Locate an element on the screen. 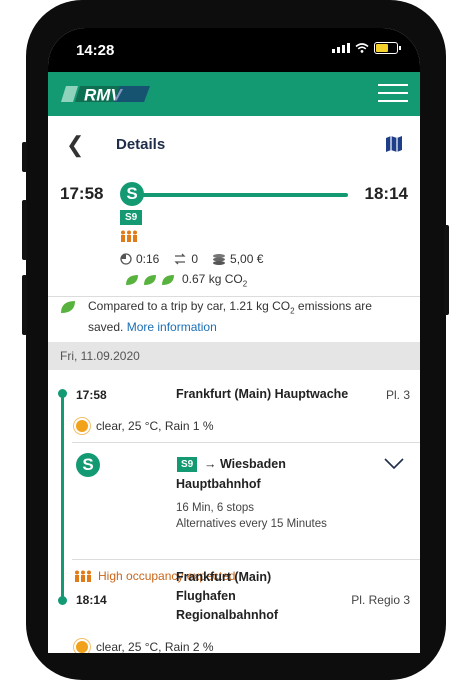 This screenshot has width=451, height=680. origin-weather-text: clear, 25 °C, Rain 1 % is located at coordinates (155, 426).